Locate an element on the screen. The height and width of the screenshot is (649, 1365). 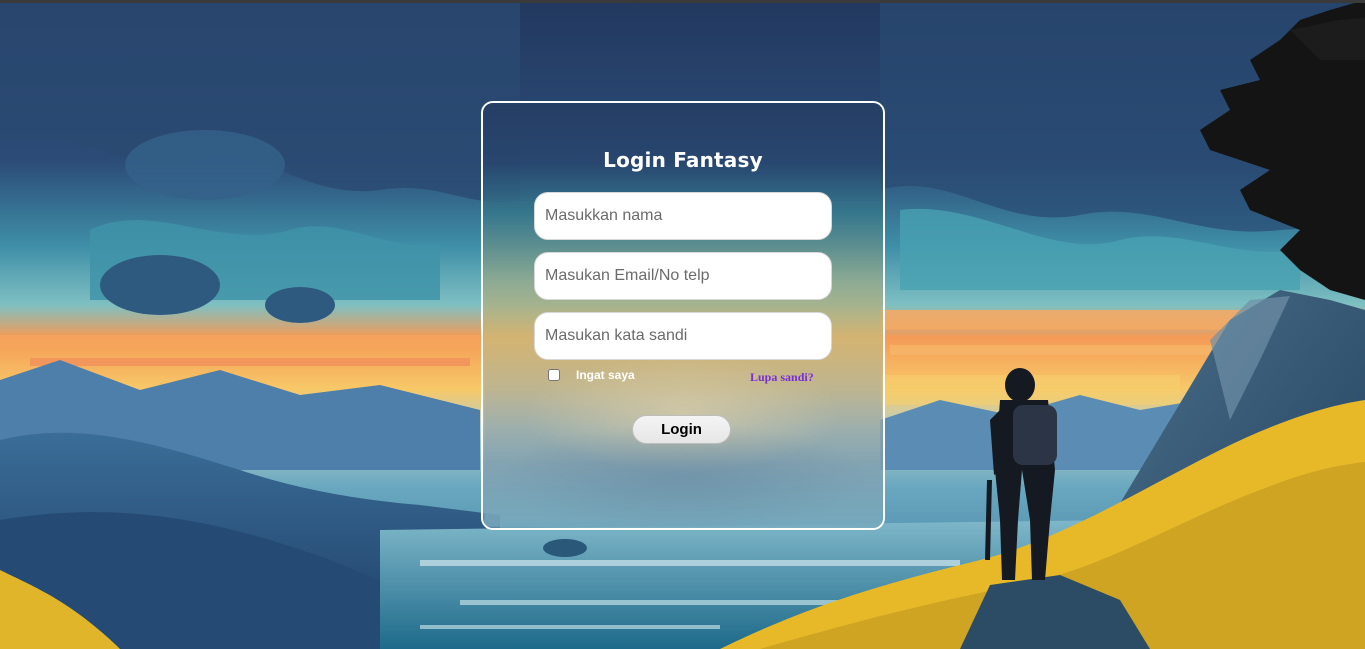
login-button: Login is located at coordinates (681, 429).